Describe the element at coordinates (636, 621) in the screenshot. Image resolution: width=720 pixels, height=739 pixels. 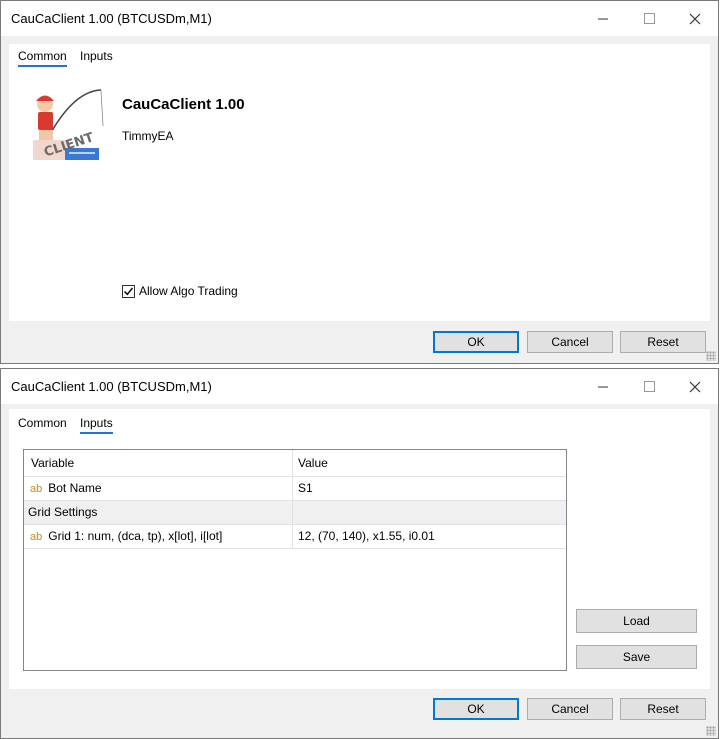
I see `load-button: Load` at that location.